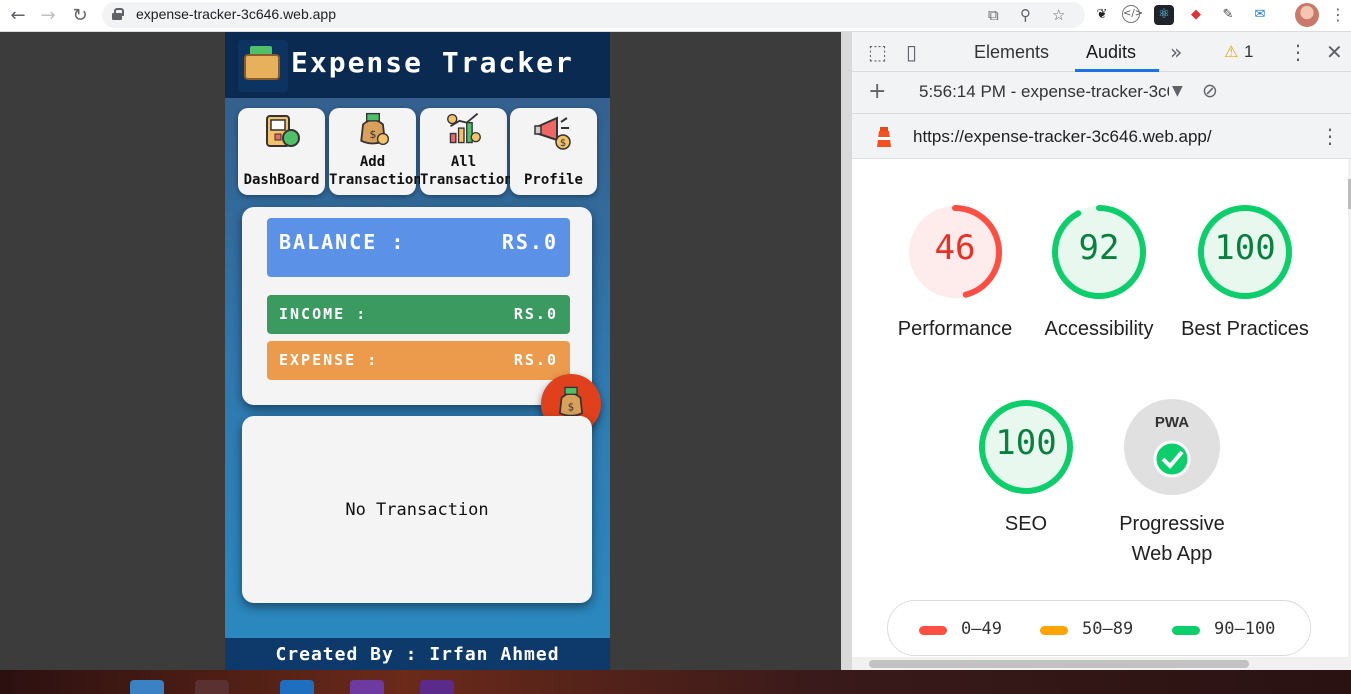 The width and height of the screenshot is (1351, 694). What do you see at coordinates (1172, 539) in the screenshot?
I see `label-pwa: Progressive Web App` at bounding box center [1172, 539].